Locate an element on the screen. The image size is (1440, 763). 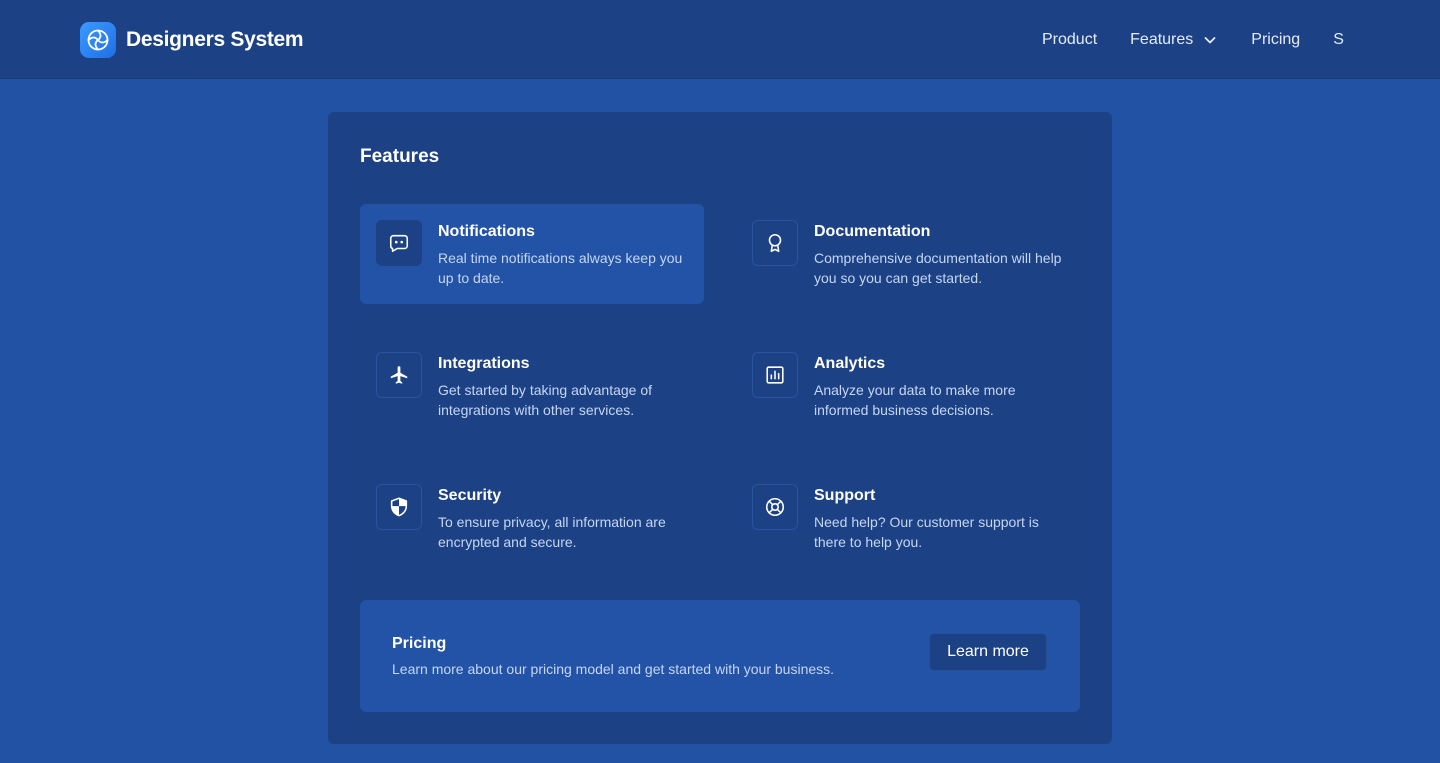
chat-bubble-icon is located at coordinates (399, 243).